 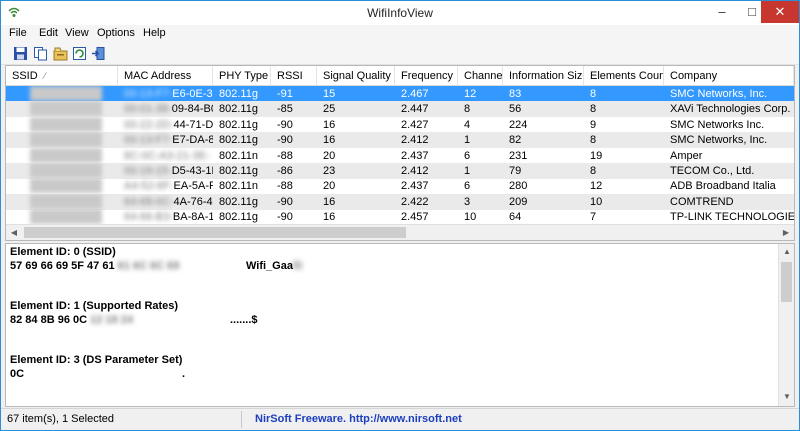 What do you see at coordinates (786, 325) in the screenshot?
I see `vertical-scrollbar: ▲ ▼` at bounding box center [786, 325].